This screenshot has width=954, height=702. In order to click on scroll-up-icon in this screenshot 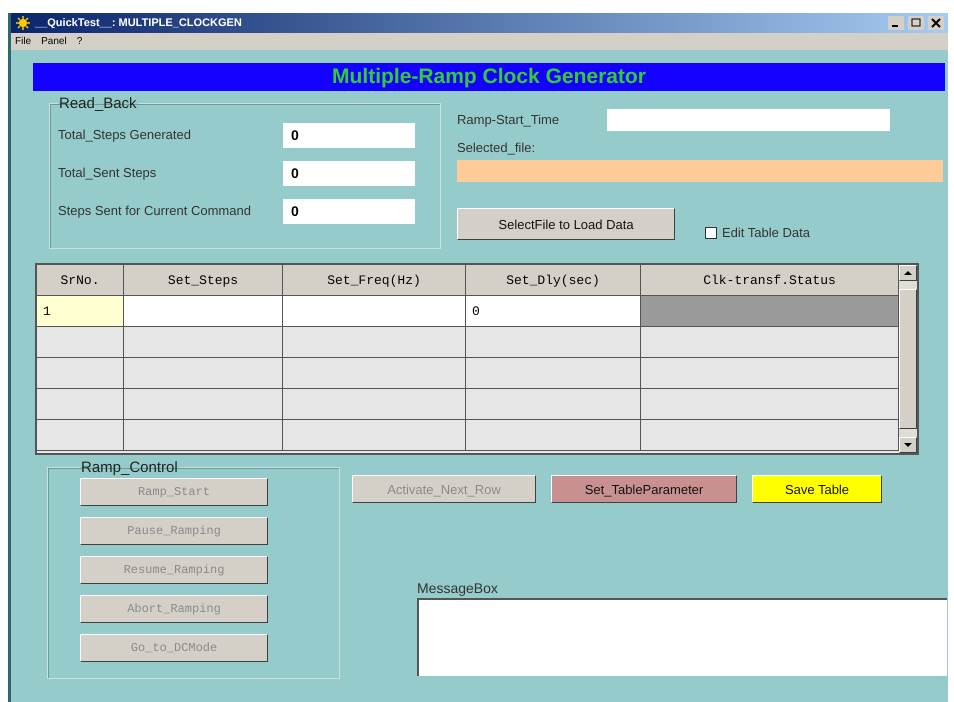, I will do `click(908, 273)`.